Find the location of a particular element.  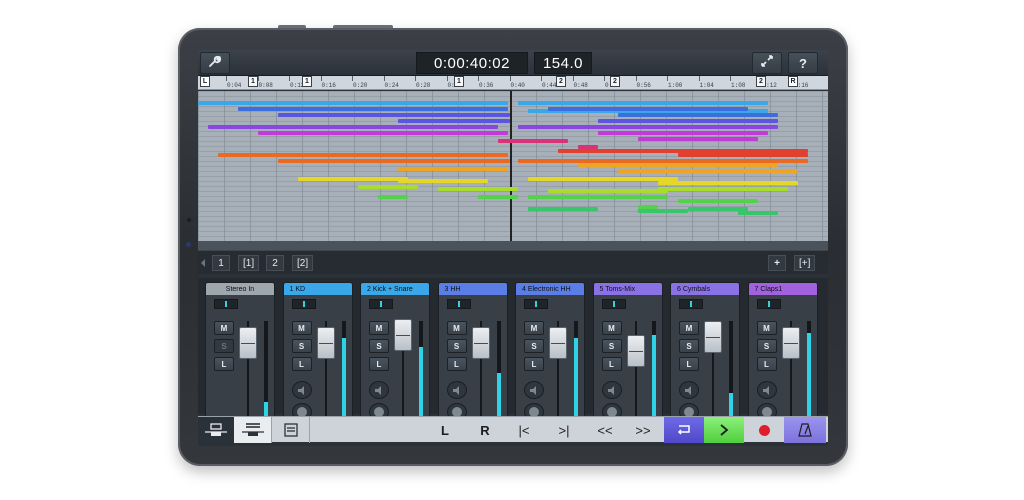

scene-2: 2 is located at coordinates (275, 263).